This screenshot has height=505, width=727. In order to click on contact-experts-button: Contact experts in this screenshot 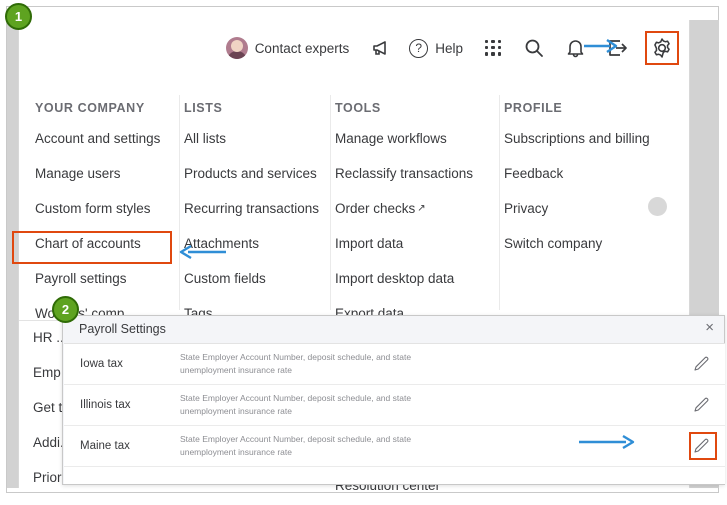, I will do `click(287, 48)`.